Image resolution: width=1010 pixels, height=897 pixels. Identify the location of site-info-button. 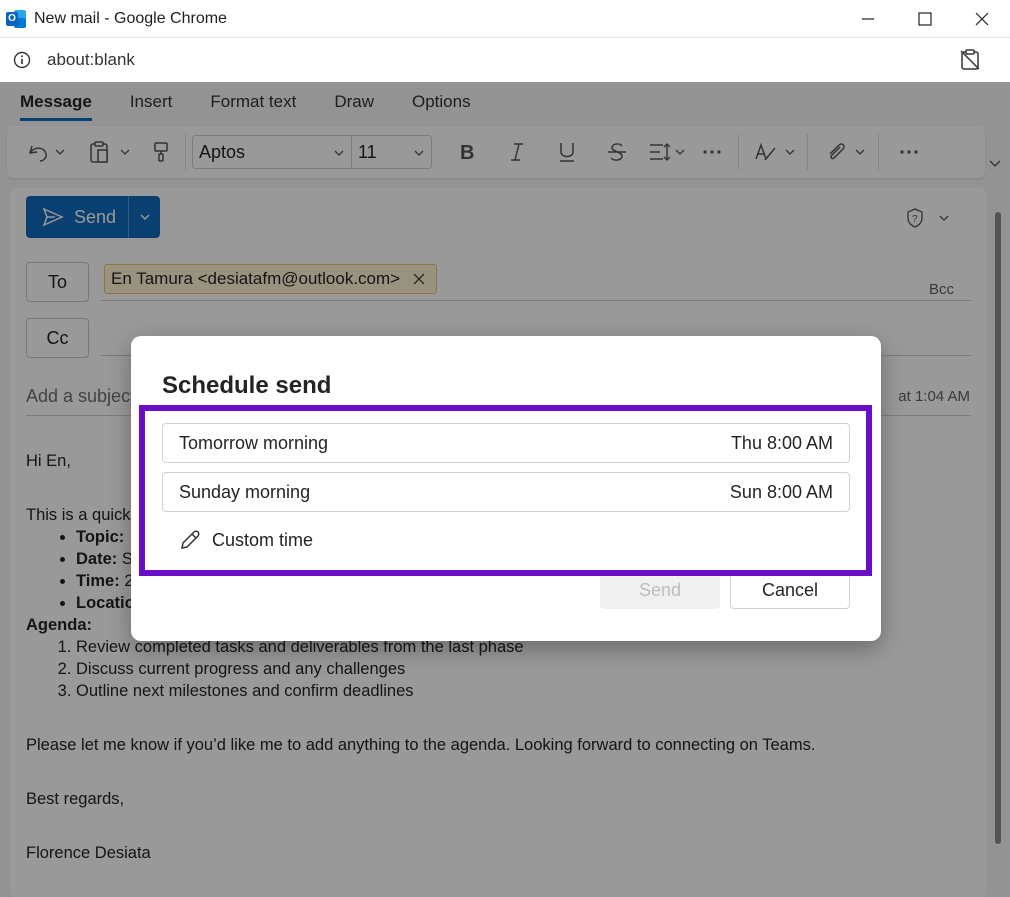
(22, 60).